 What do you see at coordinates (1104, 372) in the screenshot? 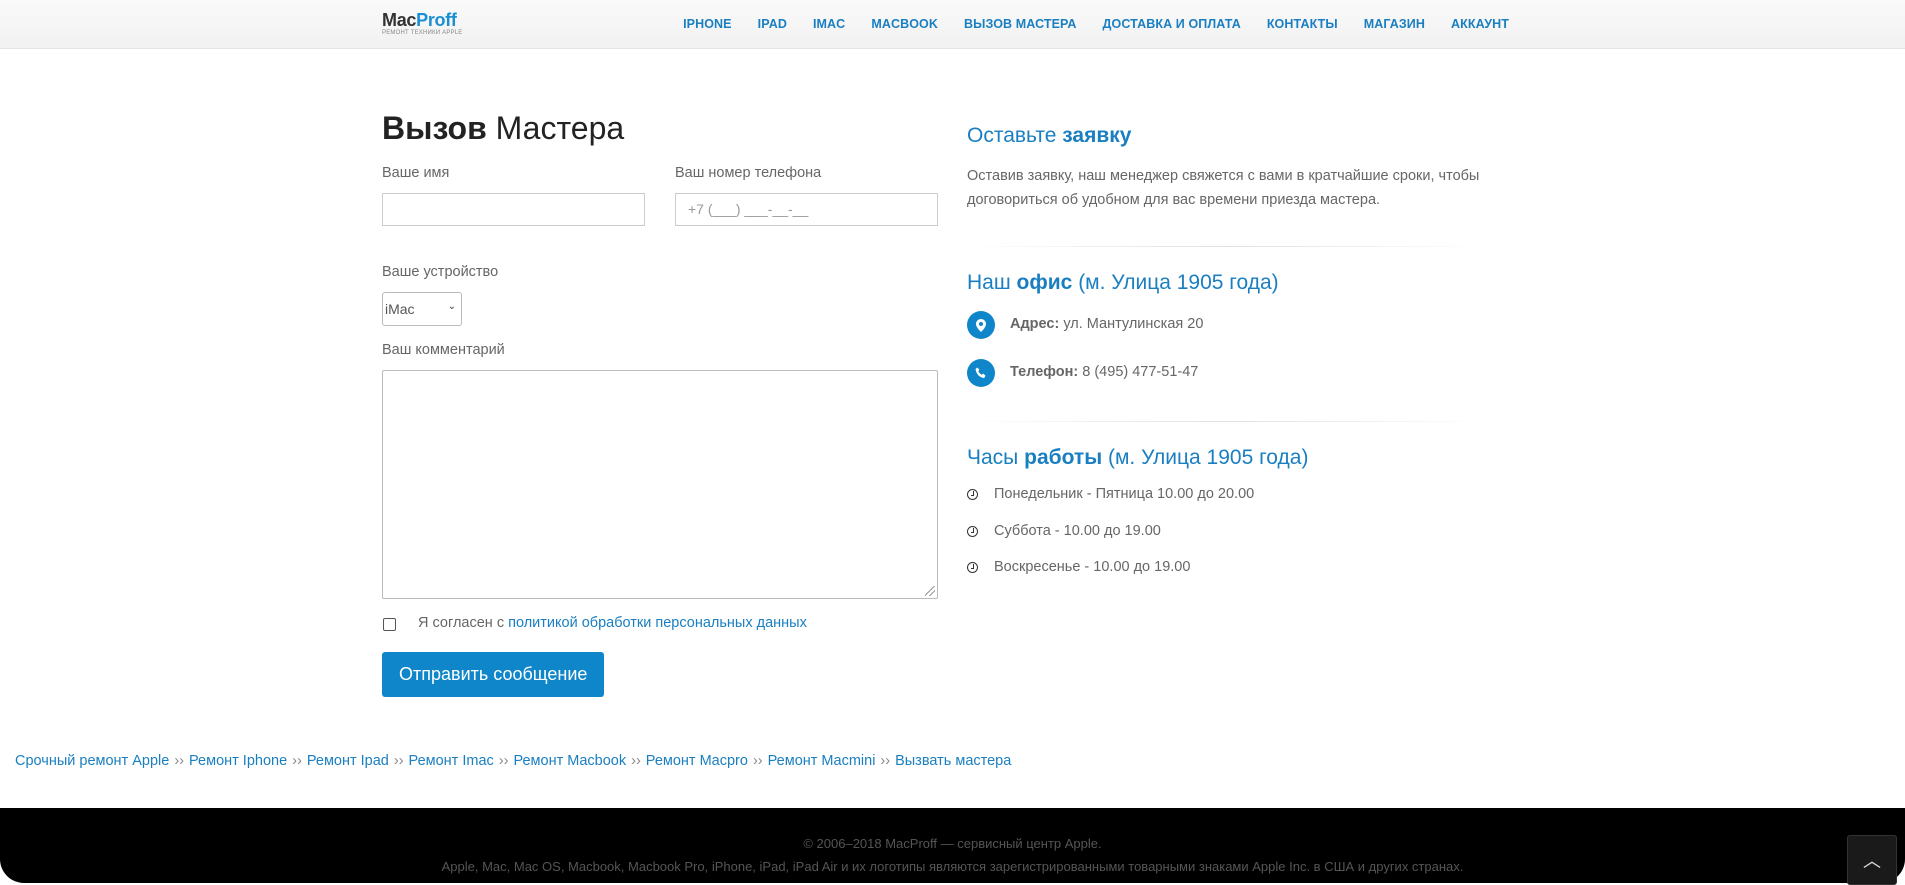
I see `phone-line: Телефон: 8 (495) 477-51-47` at bounding box center [1104, 372].